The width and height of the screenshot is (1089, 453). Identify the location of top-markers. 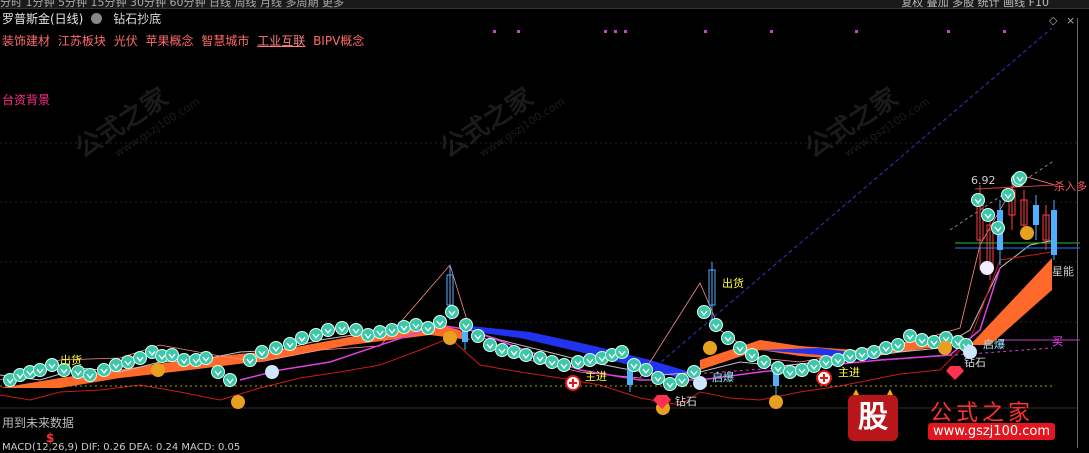
(749, 31).